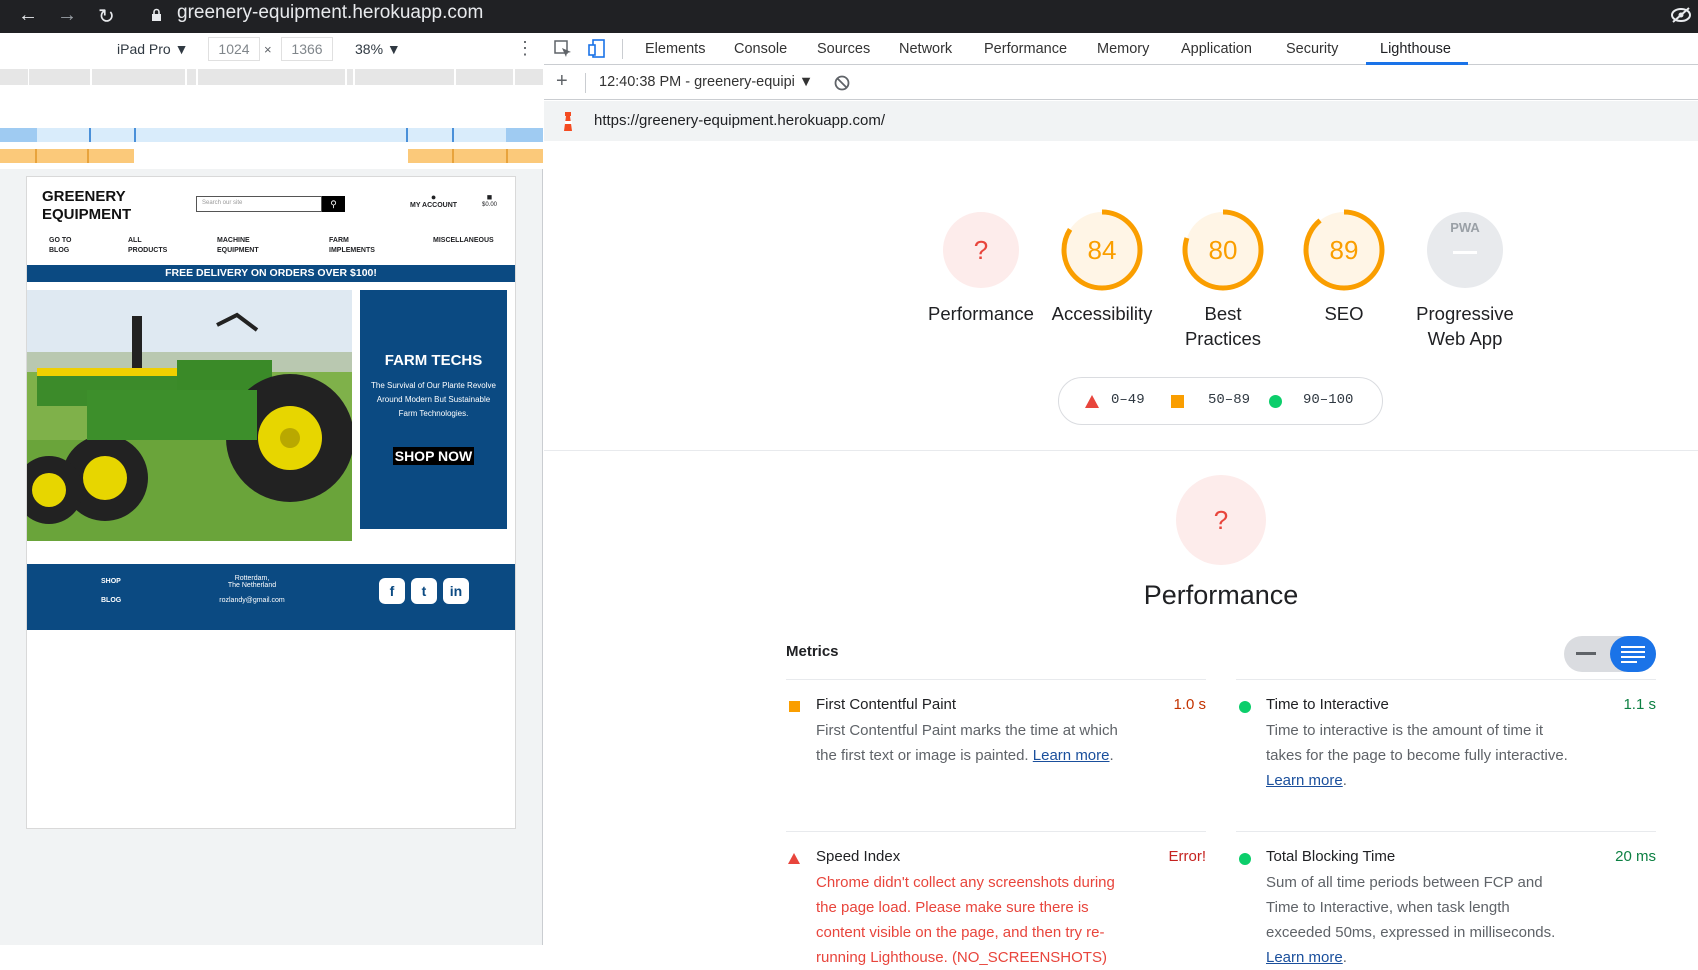 The image size is (1698, 970). Describe the element at coordinates (1415, 49) in the screenshot. I see `tab-lighthouse: Lighthouse` at that location.